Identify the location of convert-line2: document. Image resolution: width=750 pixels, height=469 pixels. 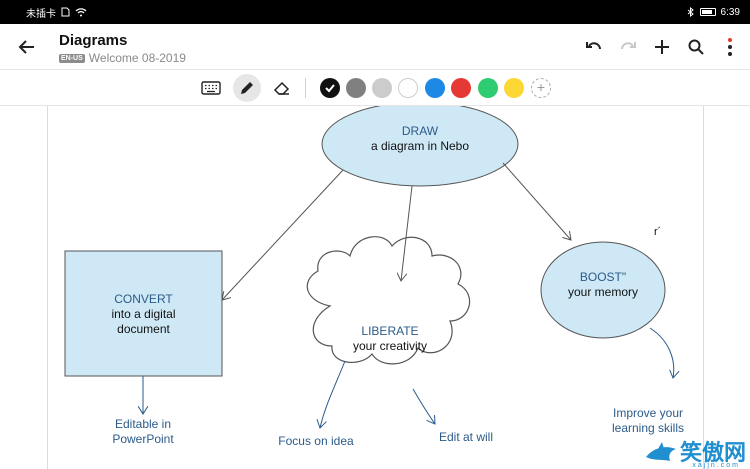
(143, 329).